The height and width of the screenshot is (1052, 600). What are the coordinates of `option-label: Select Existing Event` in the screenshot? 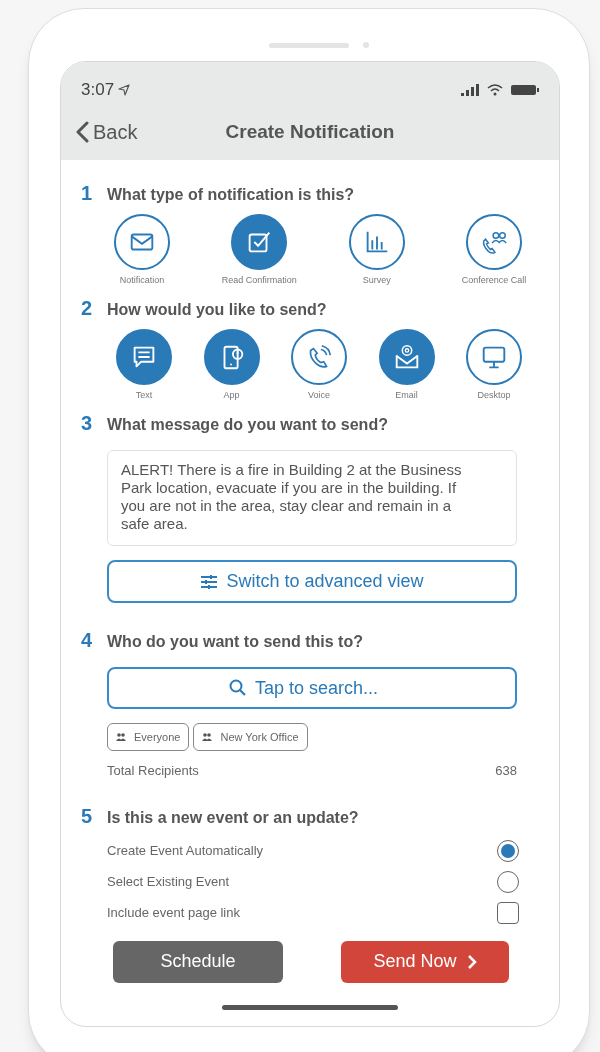 It's located at (168, 881).